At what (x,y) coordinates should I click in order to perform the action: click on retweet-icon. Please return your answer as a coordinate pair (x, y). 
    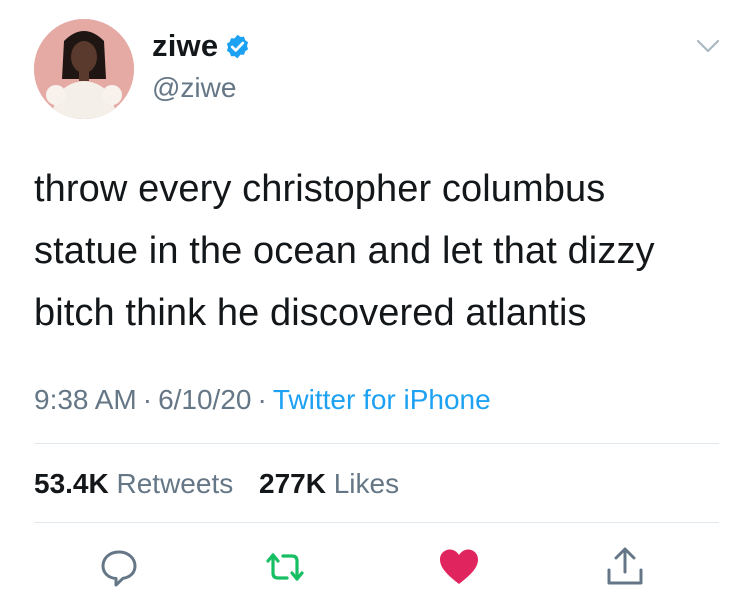
    Looking at the image, I should click on (285, 567).